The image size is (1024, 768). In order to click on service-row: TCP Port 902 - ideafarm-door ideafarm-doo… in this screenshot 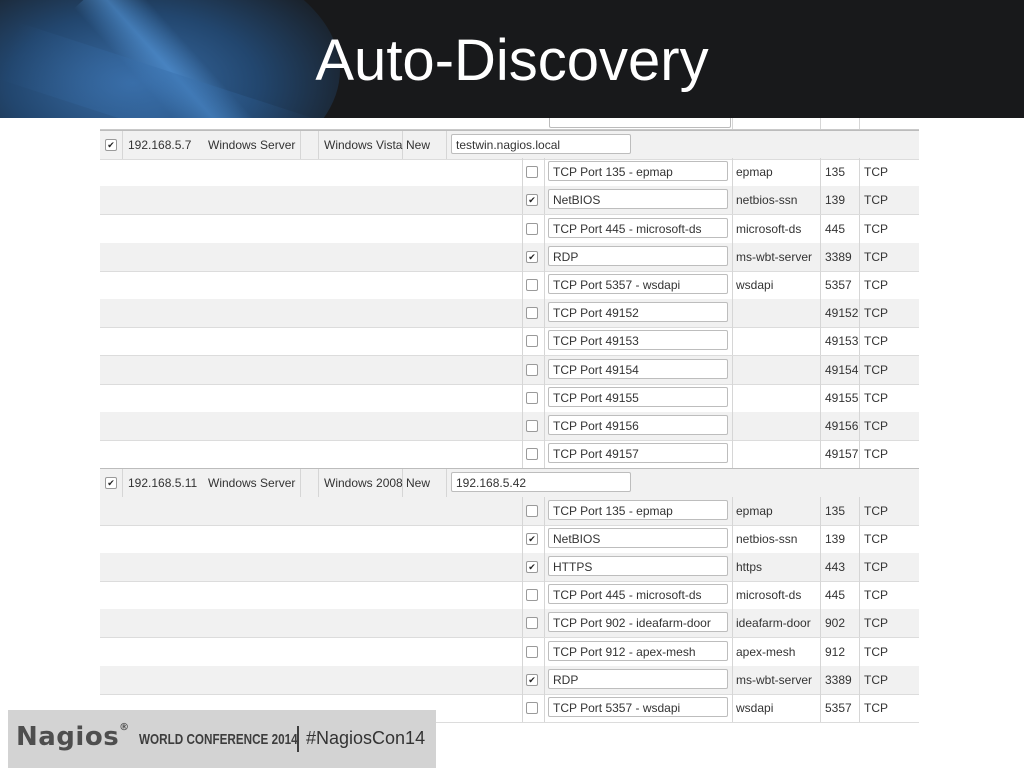, I will do `click(509, 624)`.